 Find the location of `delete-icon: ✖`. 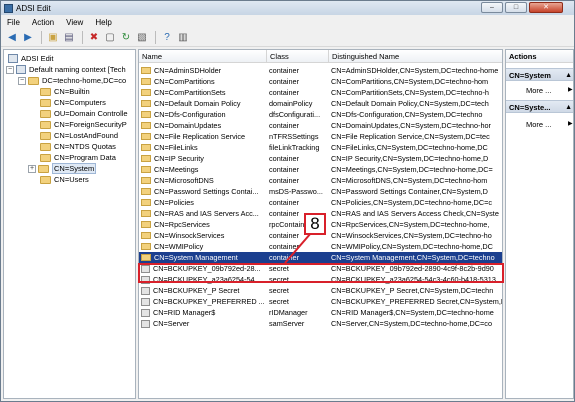

delete-icon: ✖ is located at coordinates (94, 38).